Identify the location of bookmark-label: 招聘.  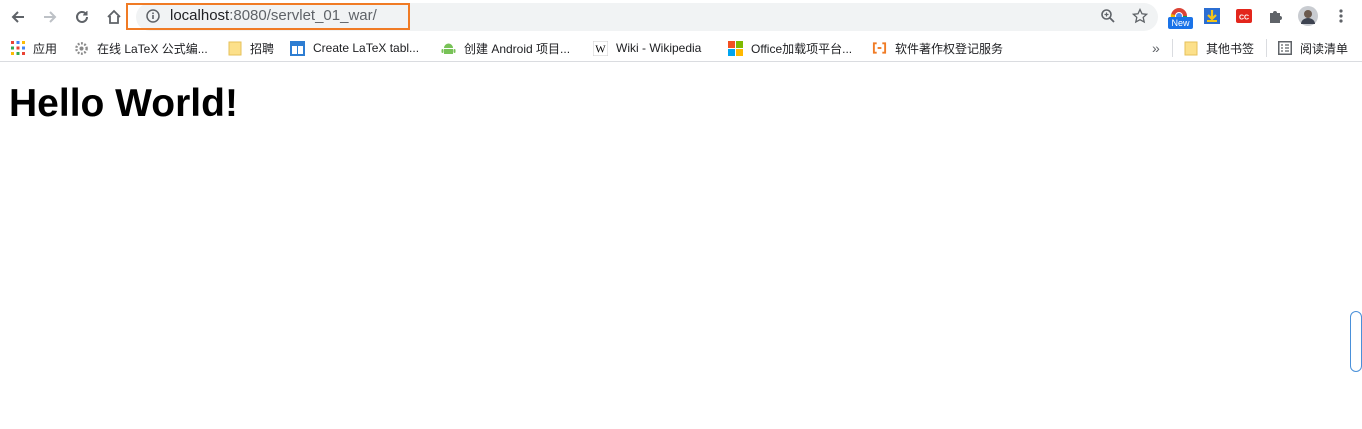
(262, 48).